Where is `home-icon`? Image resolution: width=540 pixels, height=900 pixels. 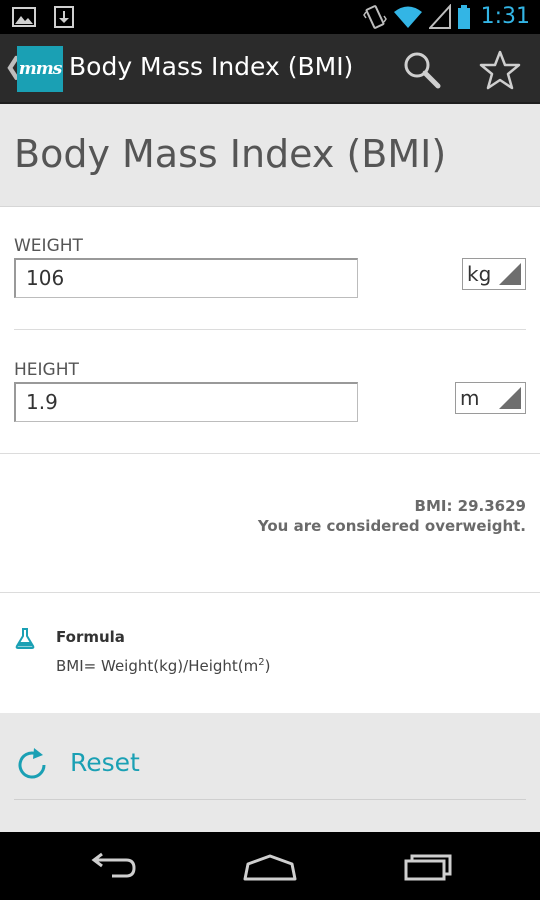 home-icon is located at coordinates (270, 866).